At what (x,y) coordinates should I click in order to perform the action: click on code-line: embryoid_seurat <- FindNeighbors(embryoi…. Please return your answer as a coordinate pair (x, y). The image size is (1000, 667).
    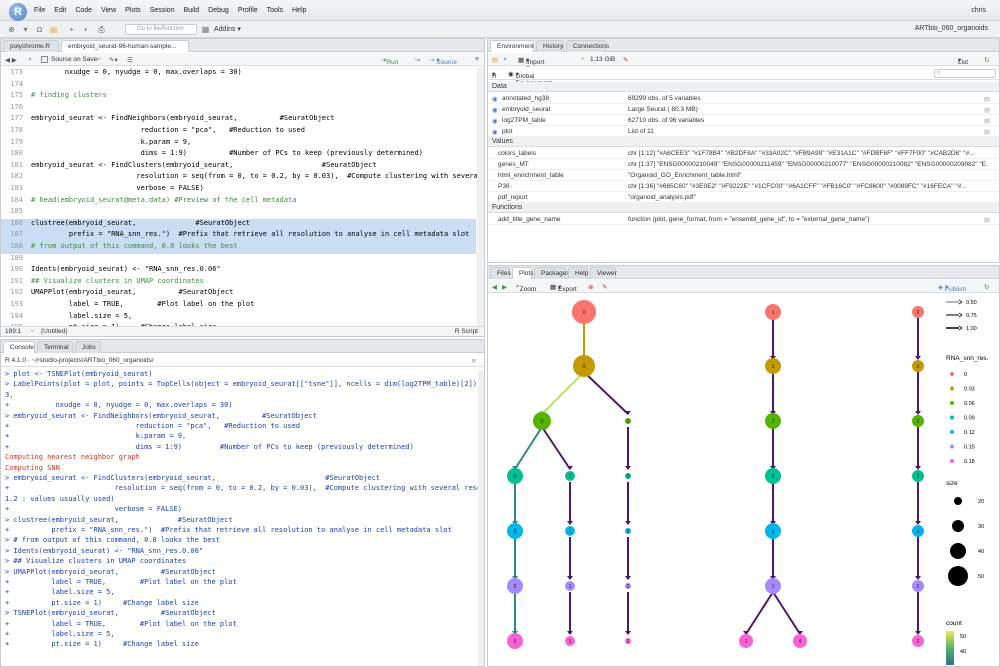
    Looking at the image, I should click on (182, 118).